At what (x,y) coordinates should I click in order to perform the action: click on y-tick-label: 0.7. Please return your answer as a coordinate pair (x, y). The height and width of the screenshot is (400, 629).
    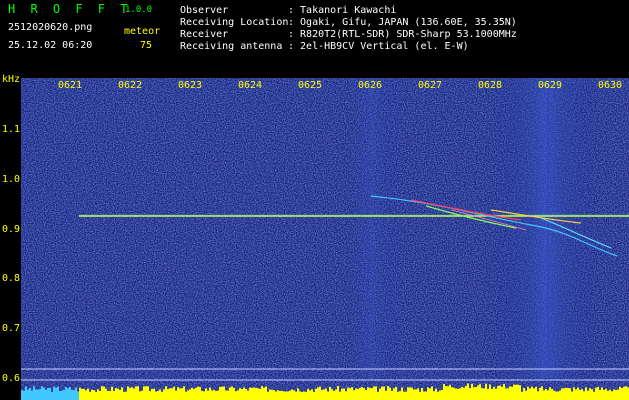
    Looking at the image, I should click on (11, 328).